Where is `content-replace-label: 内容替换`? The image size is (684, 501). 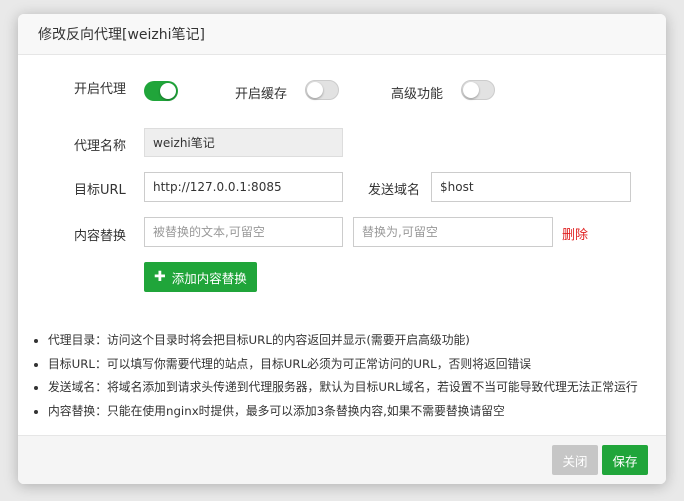
content-replace-label: 内容替换 is located at coordinates (100, 236).